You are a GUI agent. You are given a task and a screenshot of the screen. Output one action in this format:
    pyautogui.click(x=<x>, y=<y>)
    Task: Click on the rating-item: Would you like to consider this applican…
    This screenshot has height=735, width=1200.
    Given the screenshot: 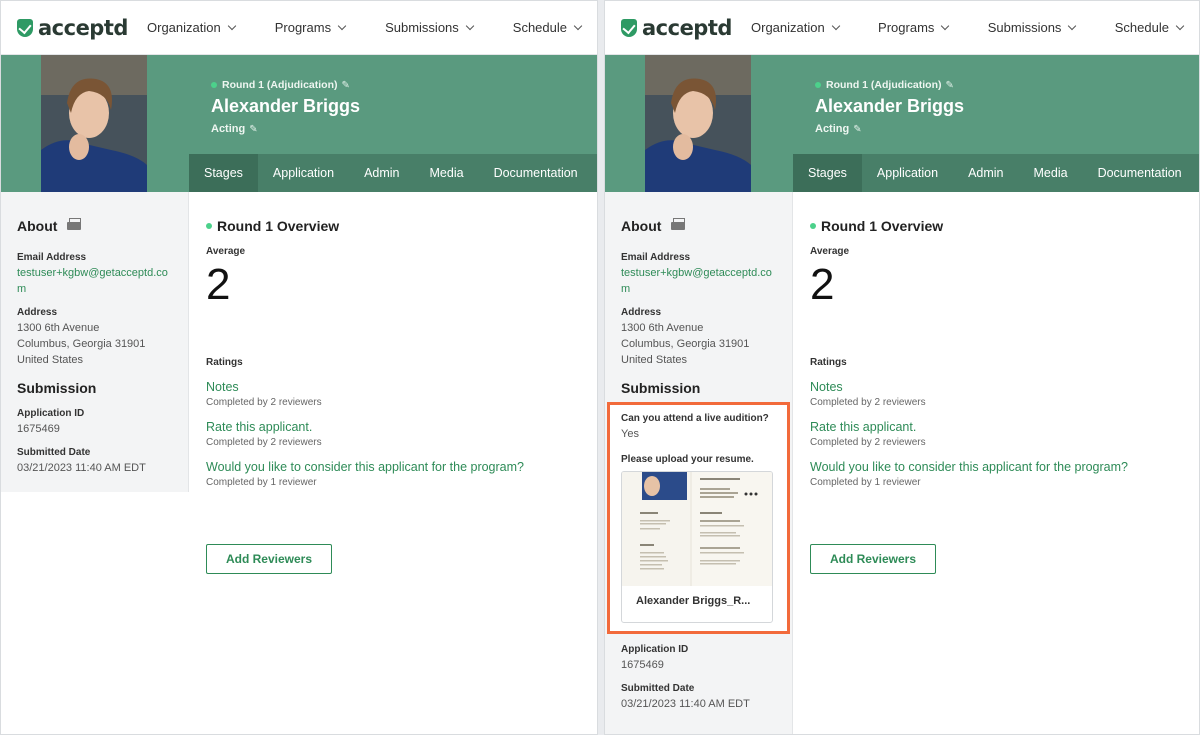 What is the action you would take?
    pyautogui.click(x=396, y=474)
    